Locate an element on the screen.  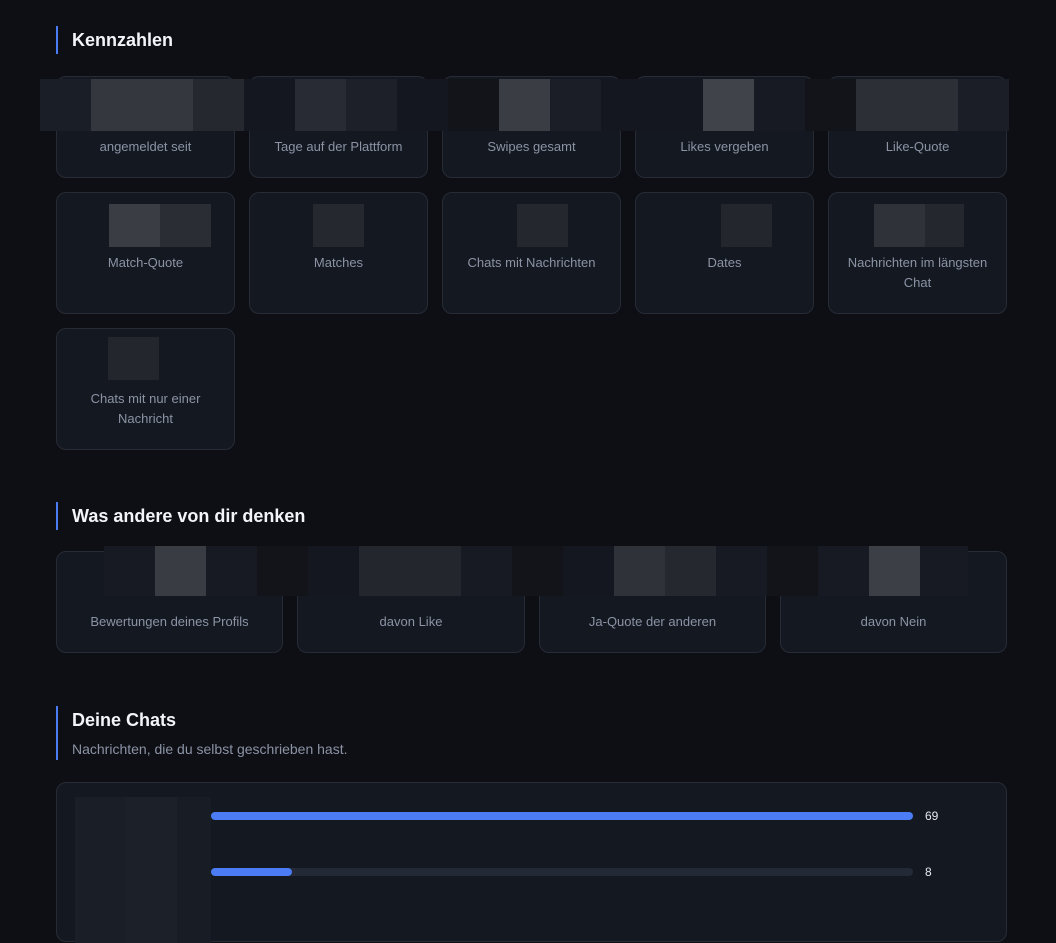
stat-label: Likes vergeben is located at coordinates (724, 146).